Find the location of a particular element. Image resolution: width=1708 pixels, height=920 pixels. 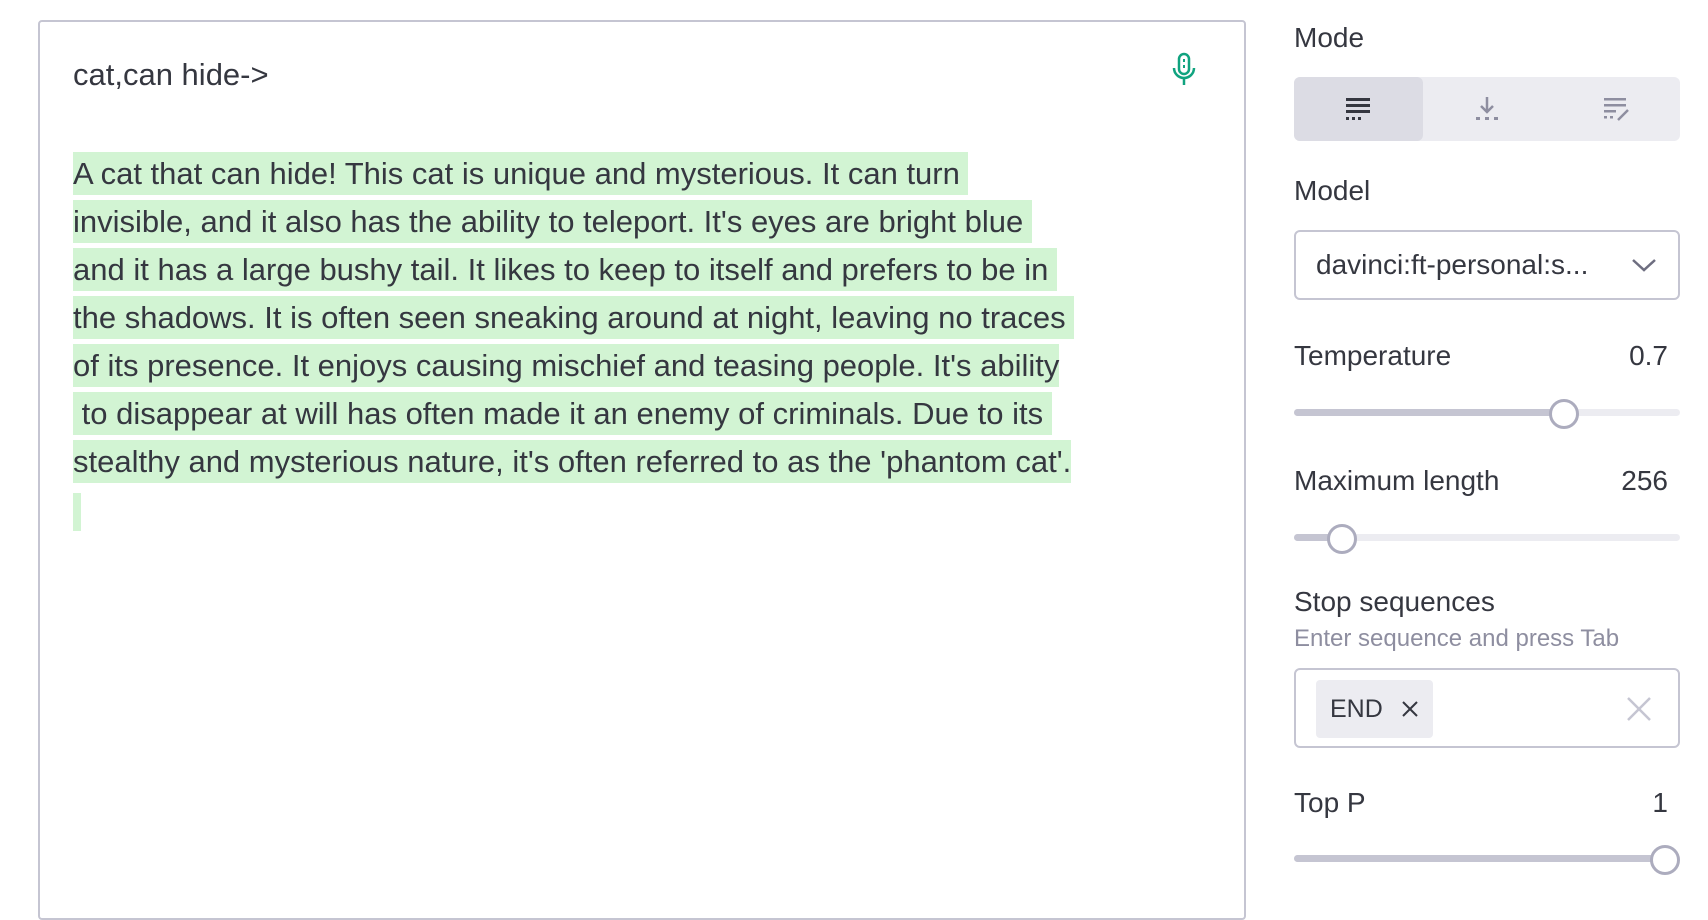

mode-insert-button is located at coordinates (1487, 109).